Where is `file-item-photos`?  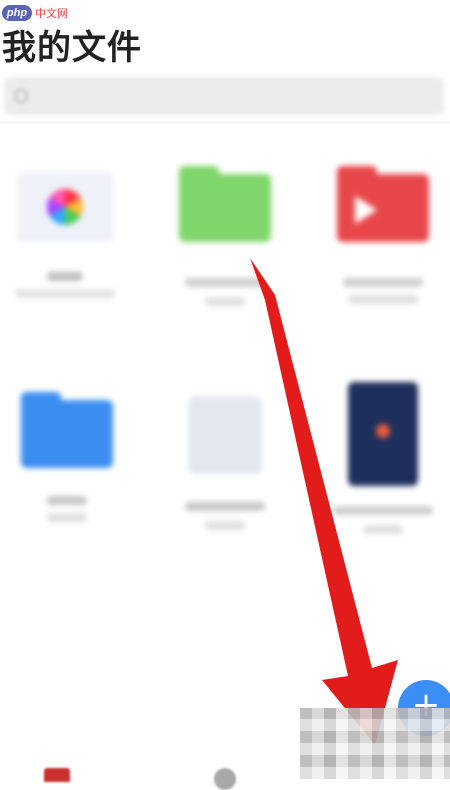 file-item-photos is located at coordinates (65, 272).